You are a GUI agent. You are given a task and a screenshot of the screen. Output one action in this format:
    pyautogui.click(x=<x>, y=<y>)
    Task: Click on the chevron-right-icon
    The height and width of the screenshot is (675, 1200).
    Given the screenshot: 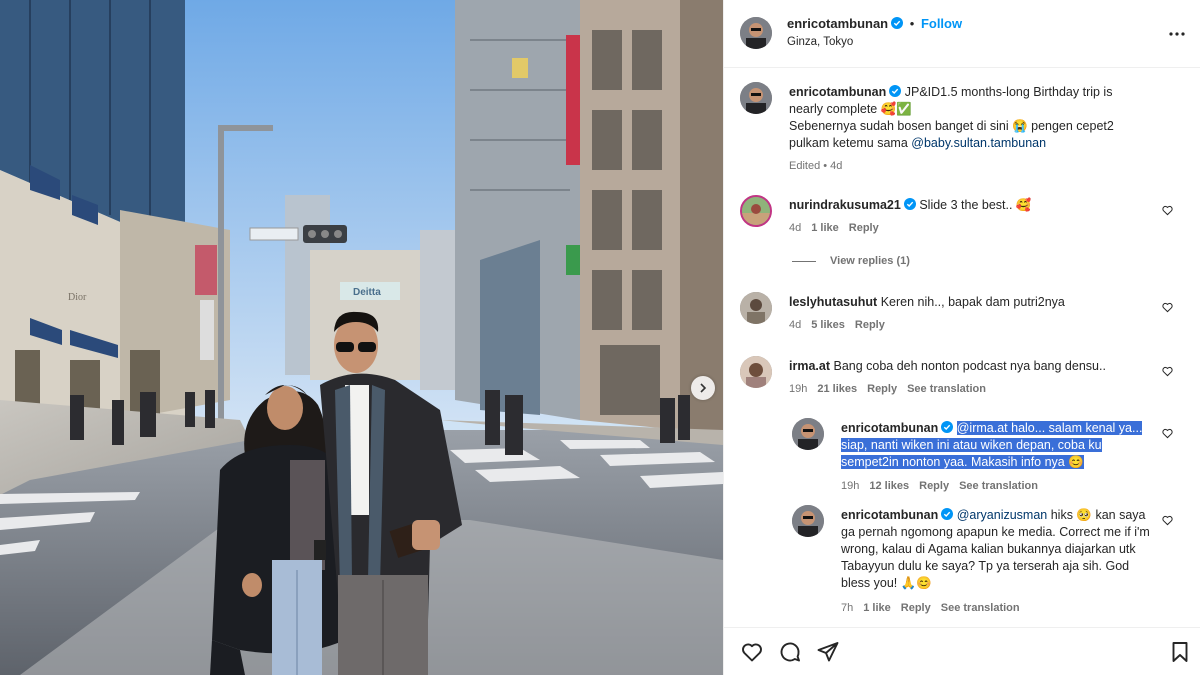 What is the action you would take?
    pyautogui.click(x=703, y=388)
    